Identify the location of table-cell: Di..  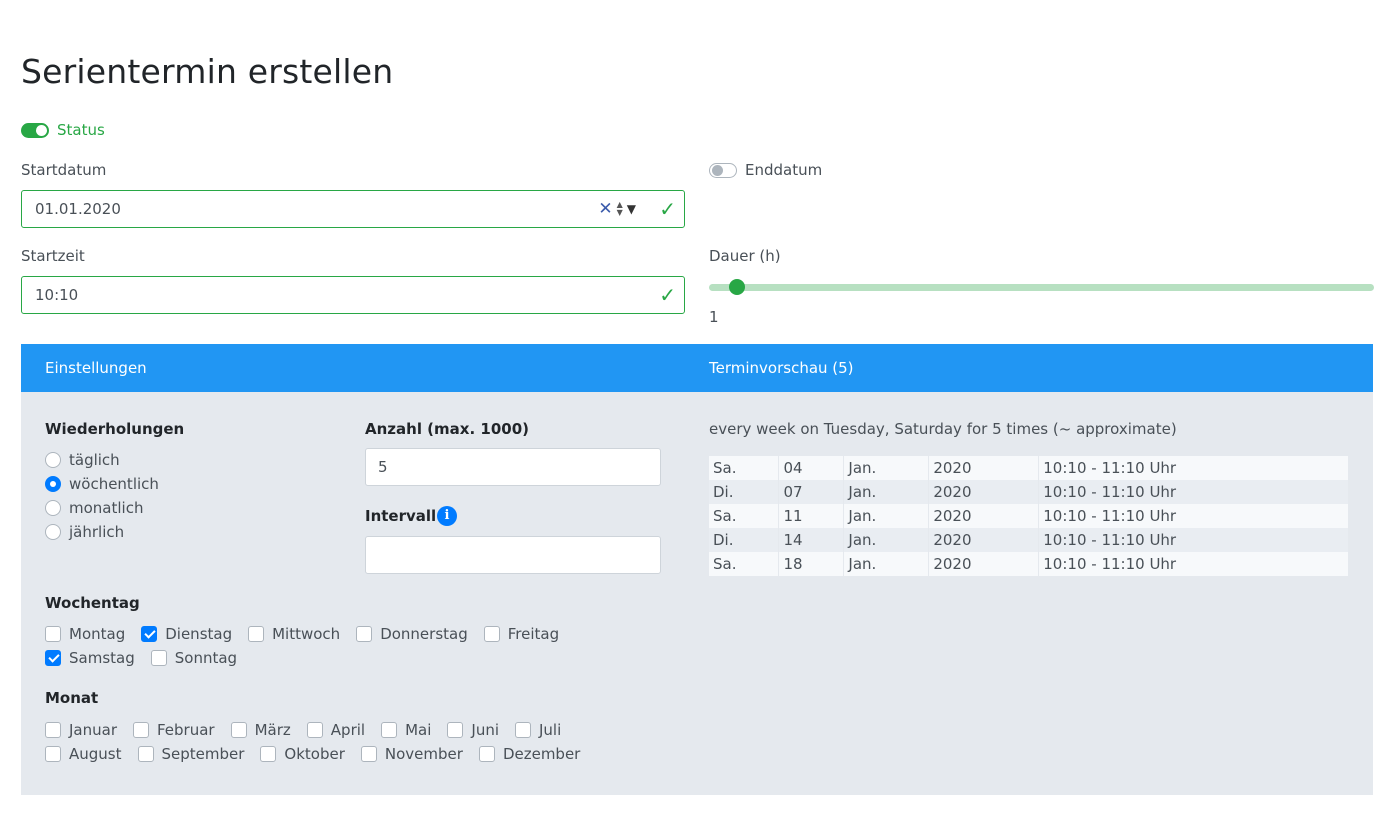
(744, 492).